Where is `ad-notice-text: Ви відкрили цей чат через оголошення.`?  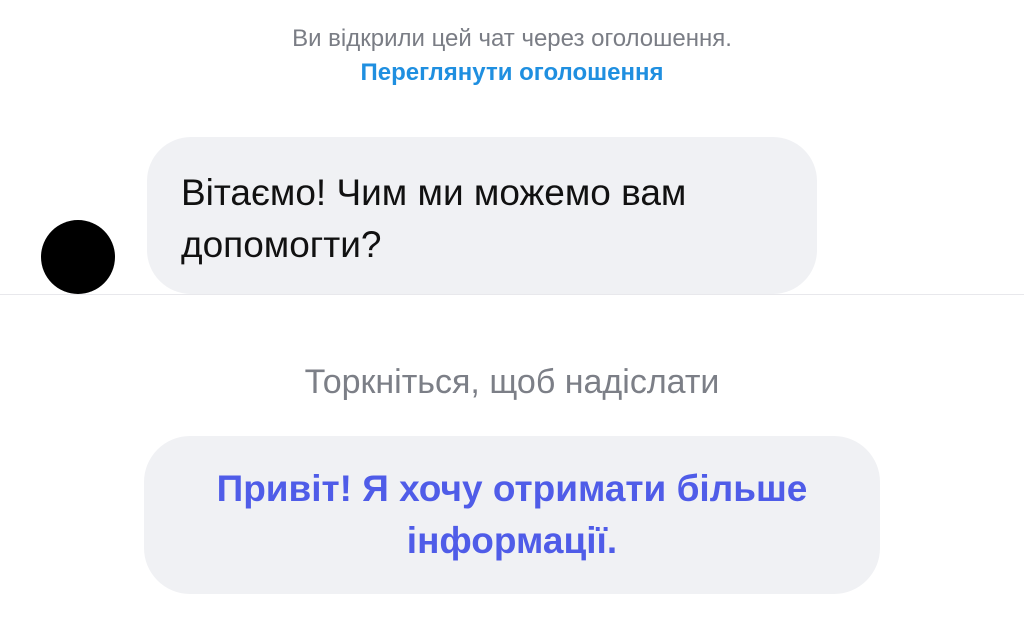
ad-notice-text: Ви відкрили цей чат через оголошення. is located at coordinates (512, 38).